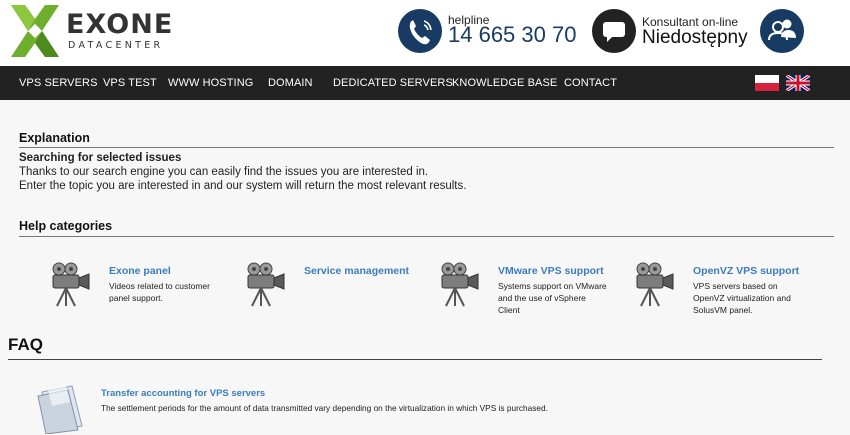 The image size is (850, 435). I want to click on help-categories-title: Help categories, so click(66, 226).